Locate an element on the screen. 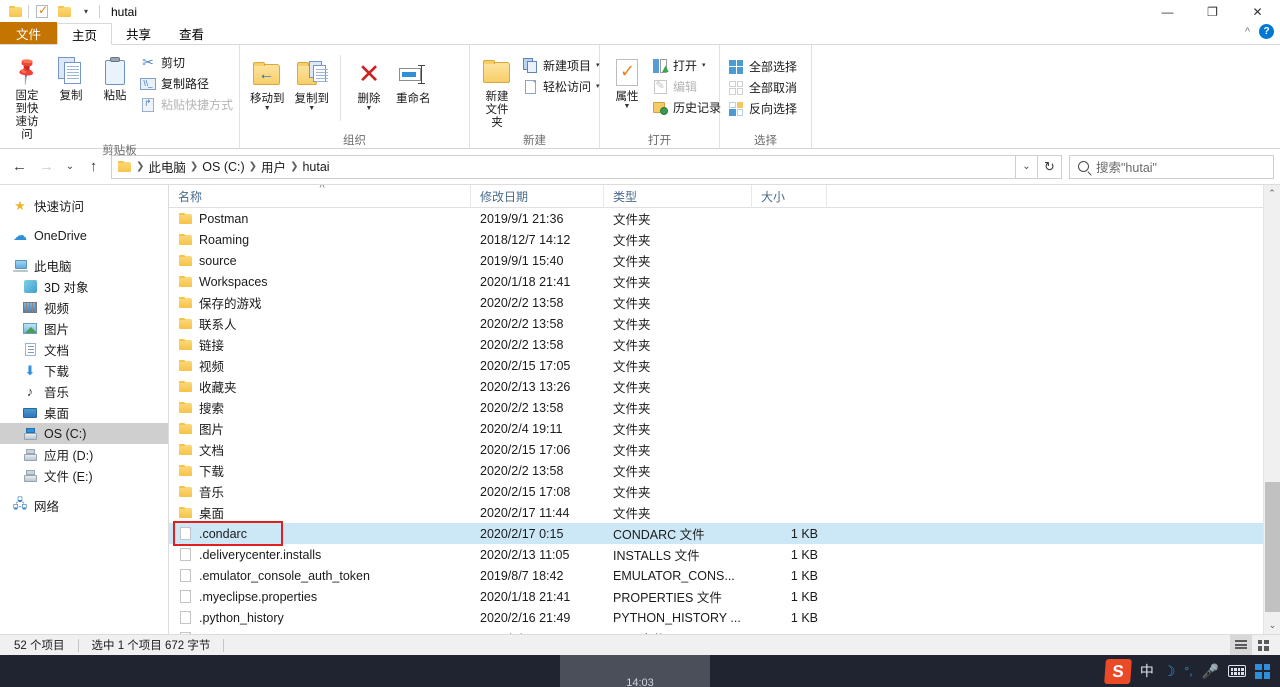  copy-path-button: \\_ 复制路径 is located at coordinates (187, 83).